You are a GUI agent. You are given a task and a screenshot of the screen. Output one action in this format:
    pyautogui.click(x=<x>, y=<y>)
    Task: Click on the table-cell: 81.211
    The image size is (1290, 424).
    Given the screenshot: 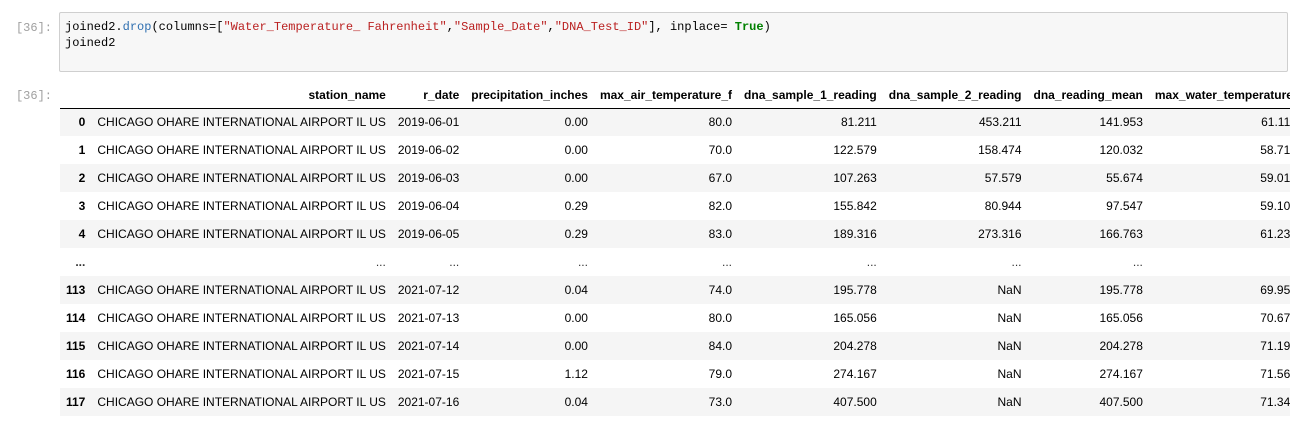 What is the action you would take?
    pyautogui.click(x=858, y=122)
    